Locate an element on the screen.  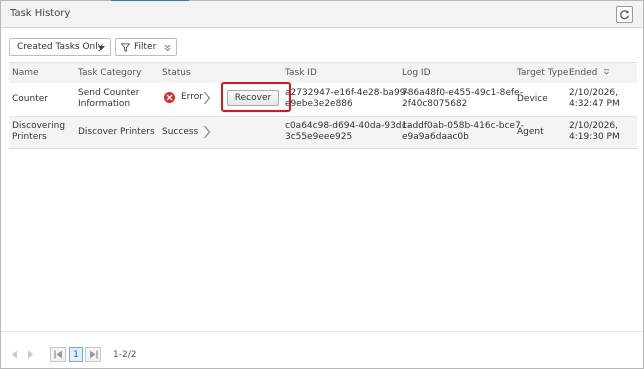
cell-task-id-line2: 3c55e9eee925 is located at coordinates (319, 137).